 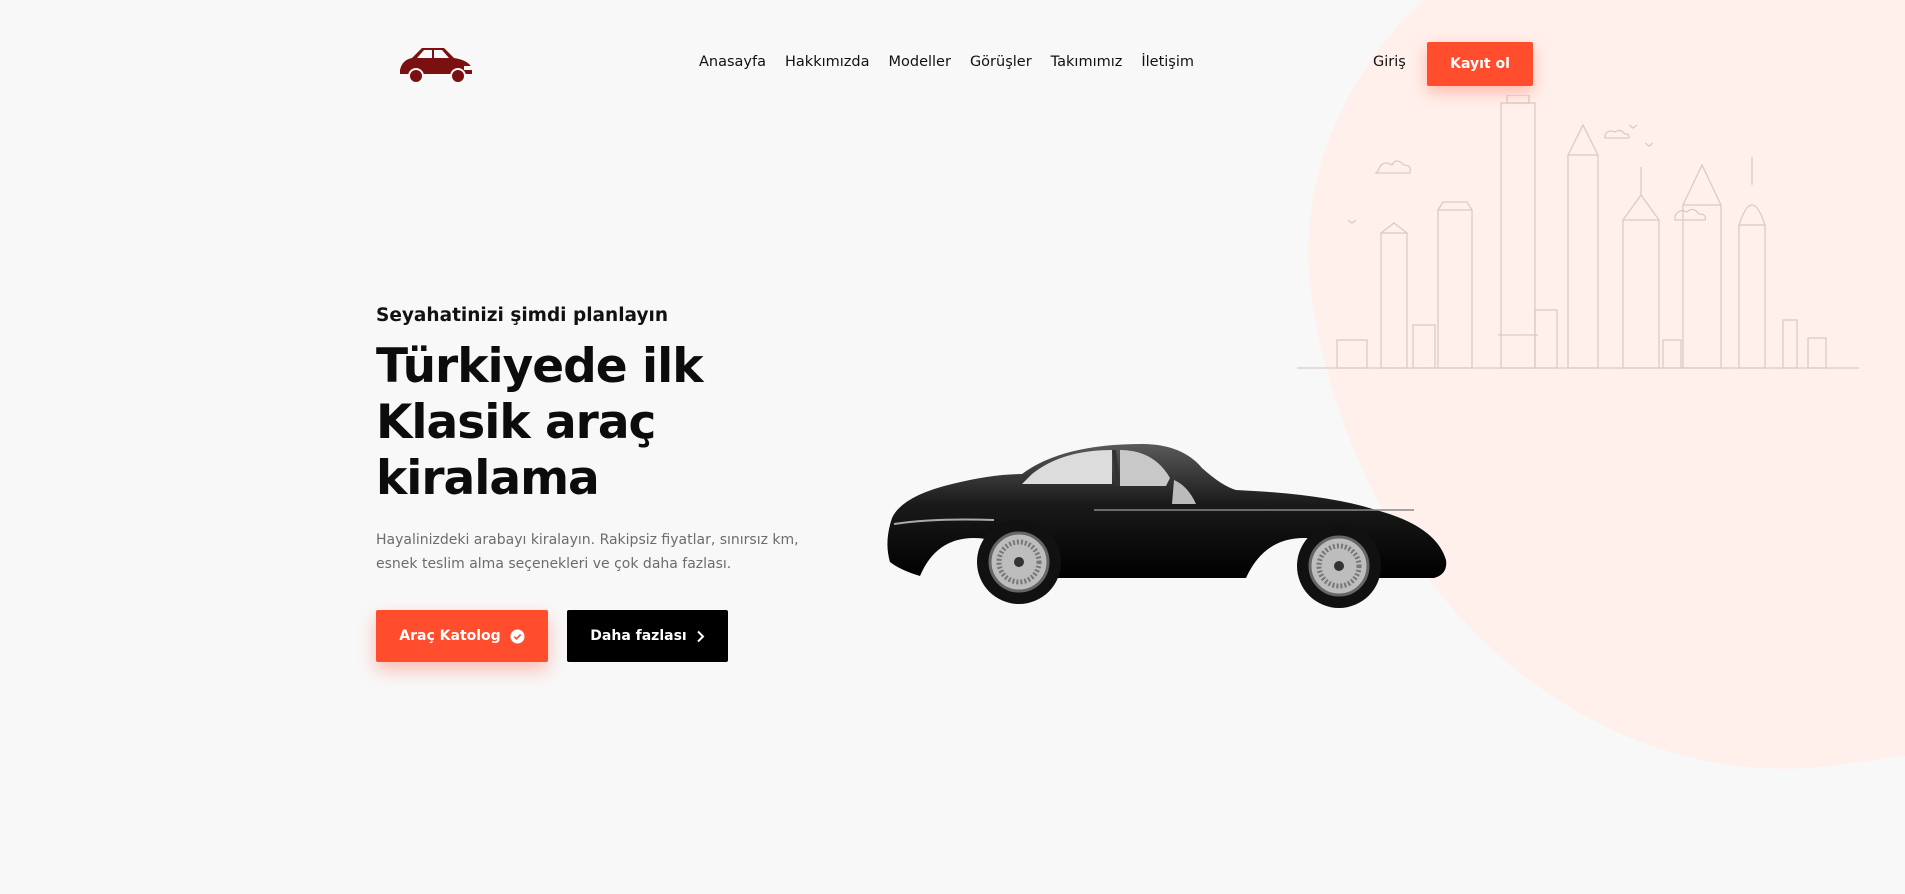 What do you see at coordinates (1167, 526) in the screenshot?
I see `classic-car-image` at bounding box center [1167, 526].